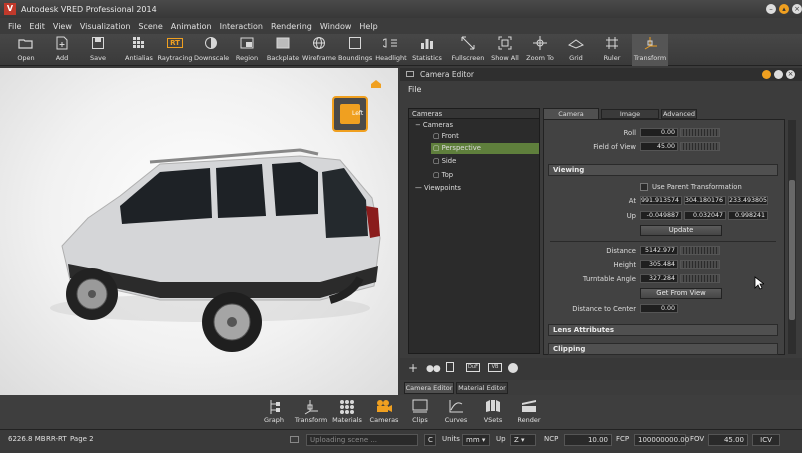  What do you see at coordinates (505, 50) in the screenshot?
I see `show-all-button: Show All` at bounding box center [505, 50].